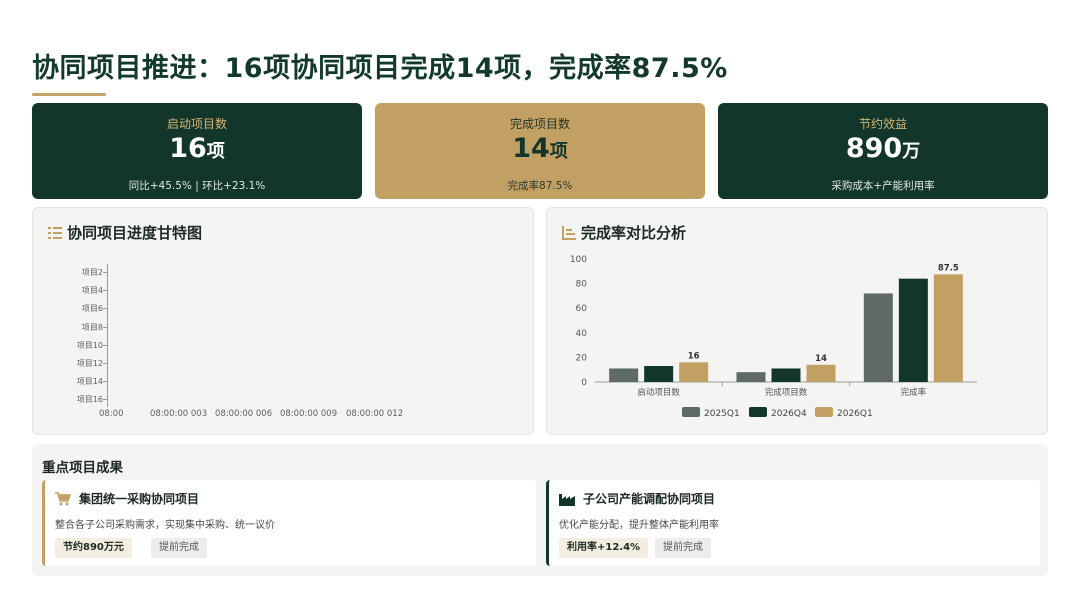  What do you see at coordinates (582, 358) in the screenshot?
I see `y-tick-label: 20` at bounding box center [582, 358].